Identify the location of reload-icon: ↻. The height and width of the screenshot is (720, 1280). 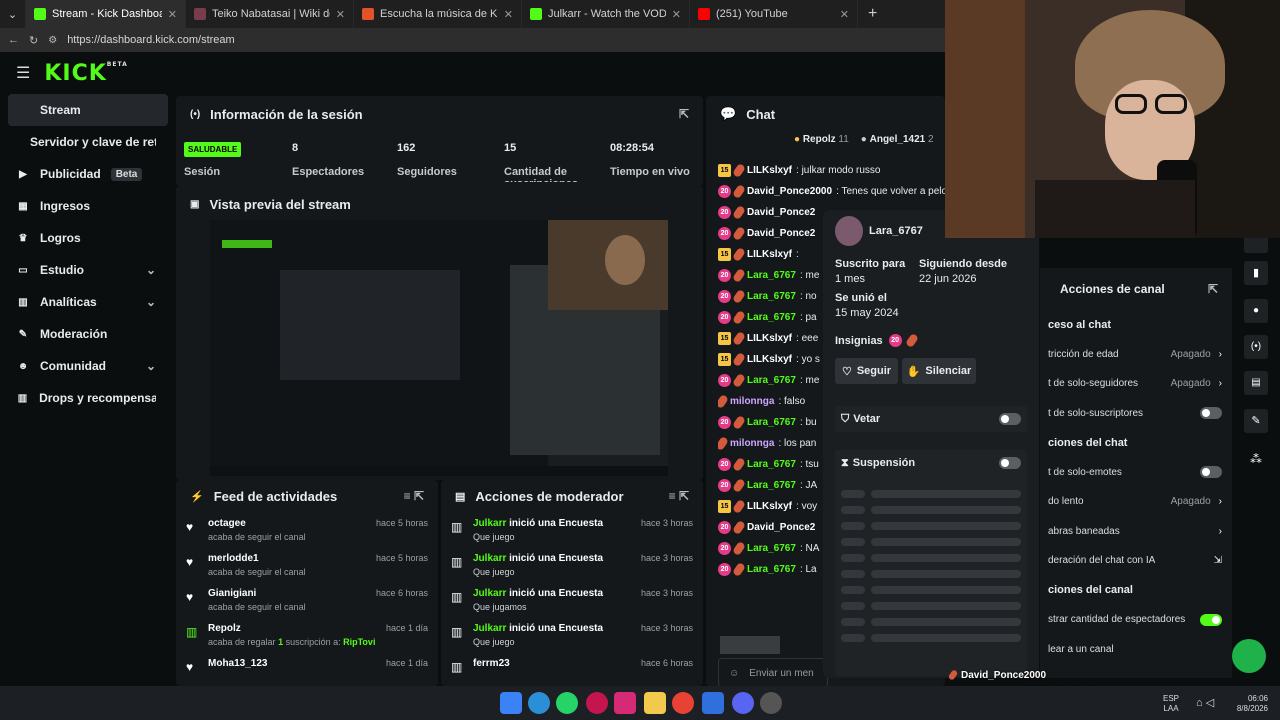
(33, 40).